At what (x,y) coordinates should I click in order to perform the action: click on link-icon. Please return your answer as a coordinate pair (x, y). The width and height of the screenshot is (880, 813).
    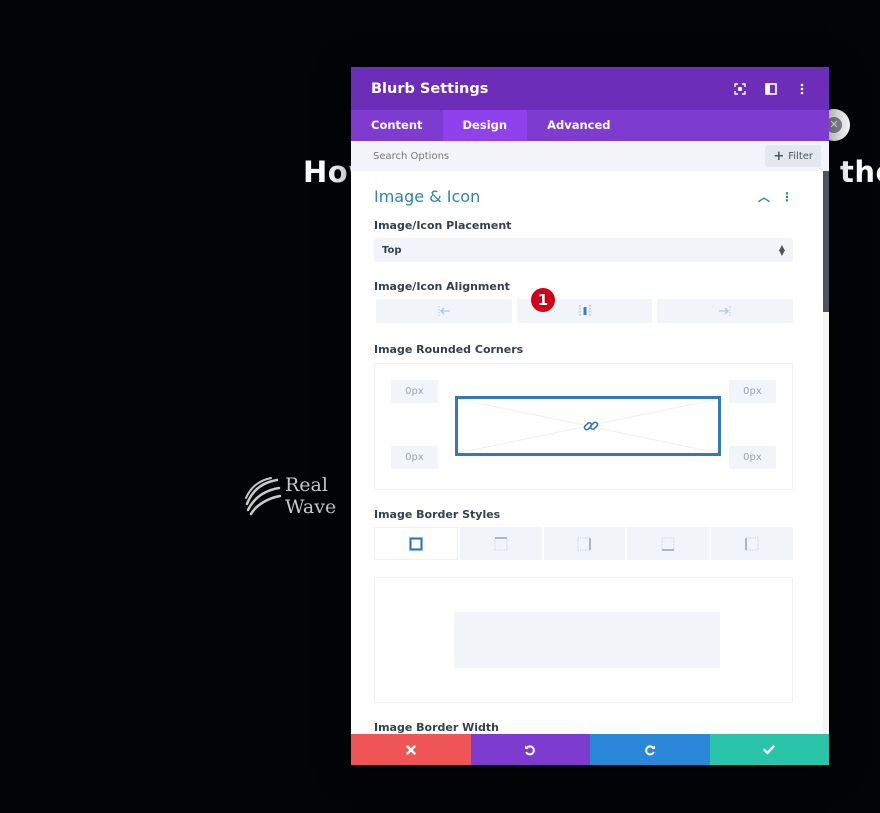
    Looking at the image, I should click on (591, 426).